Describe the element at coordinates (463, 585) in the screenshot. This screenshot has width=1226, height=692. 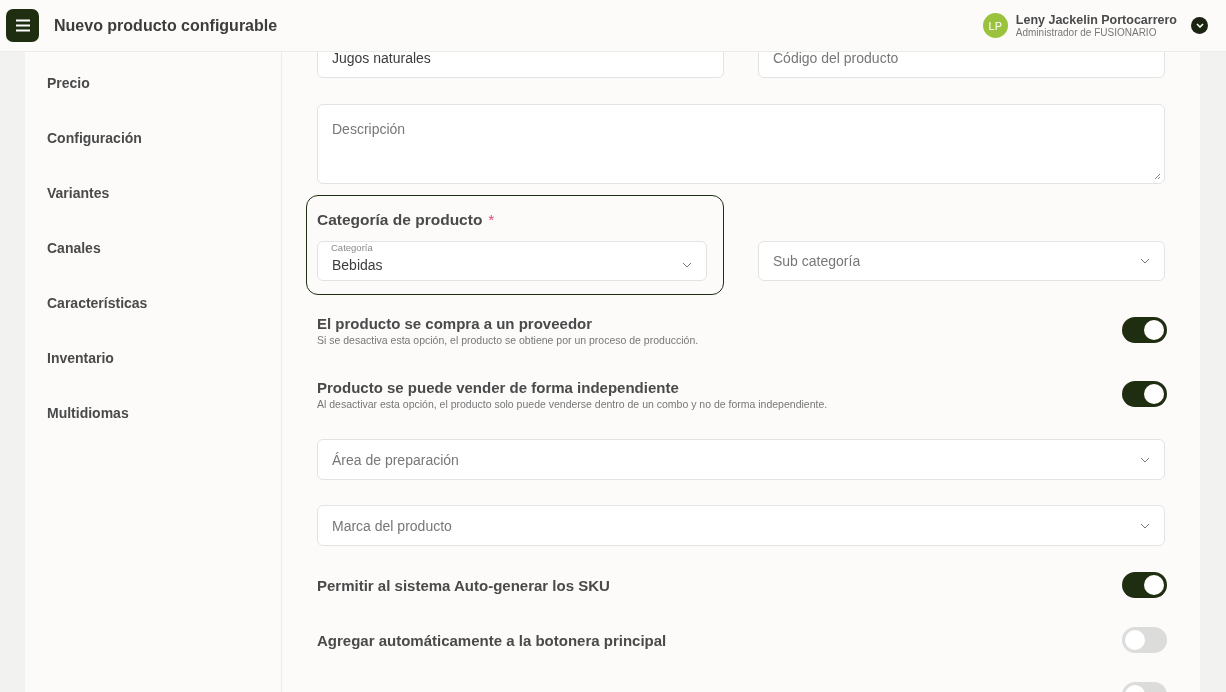
I see `toggle-title: Permitir al sistema Auto-generar los SKU` at that location.